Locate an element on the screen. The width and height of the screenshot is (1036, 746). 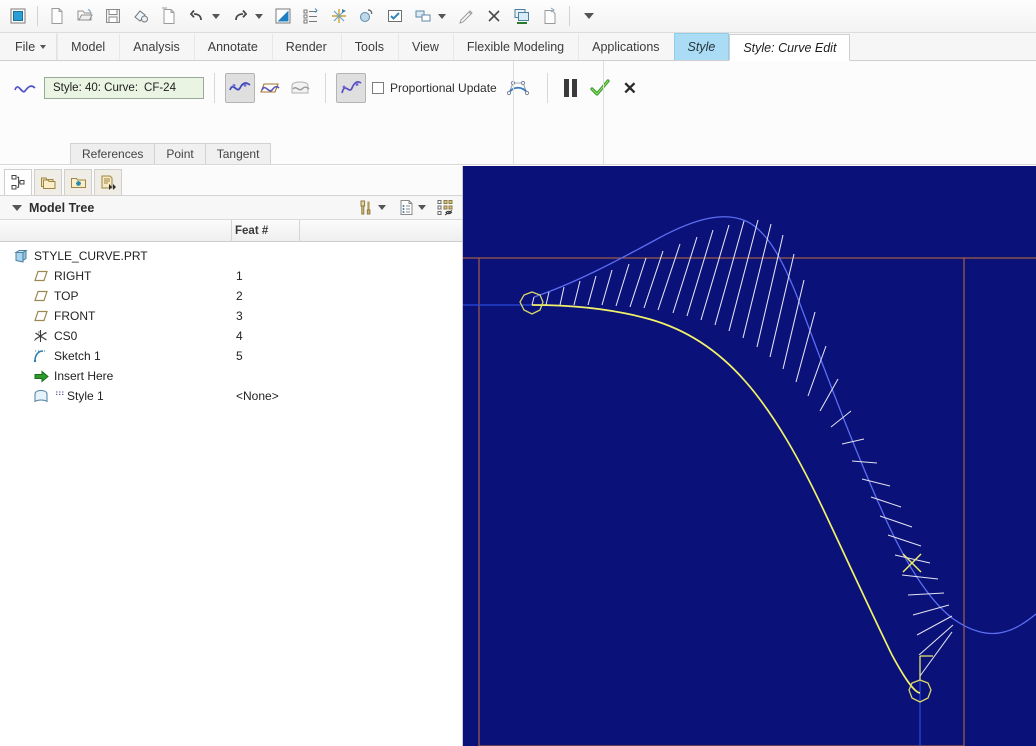
tab-flexible-modeling-label: Flexible Modeling is located at coordinates (515, 47).